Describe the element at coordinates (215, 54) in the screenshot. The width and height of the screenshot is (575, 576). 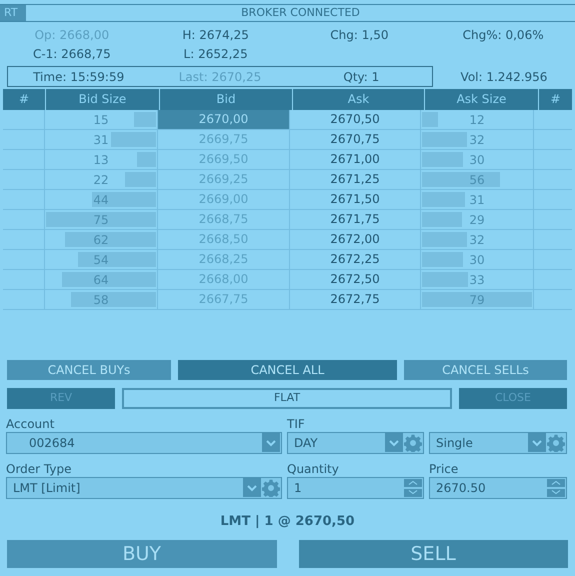
I see `quote-stat: L: 2652,25` at that location.